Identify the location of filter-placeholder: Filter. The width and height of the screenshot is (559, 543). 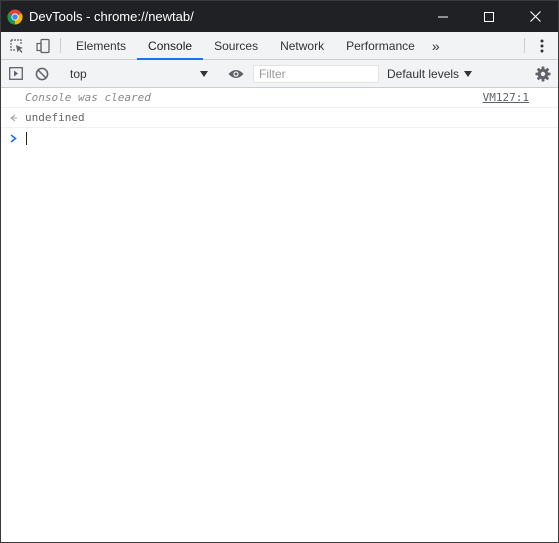
(272, 73).